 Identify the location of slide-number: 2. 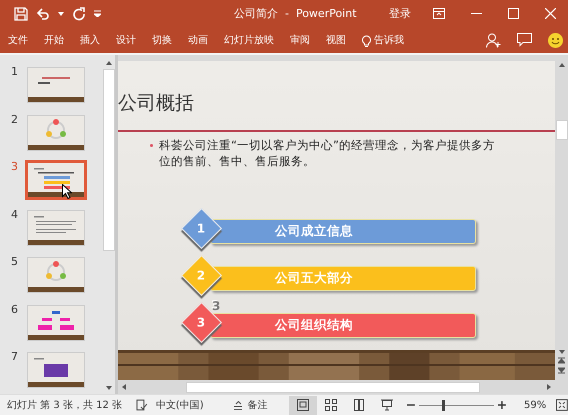
(14, 119).